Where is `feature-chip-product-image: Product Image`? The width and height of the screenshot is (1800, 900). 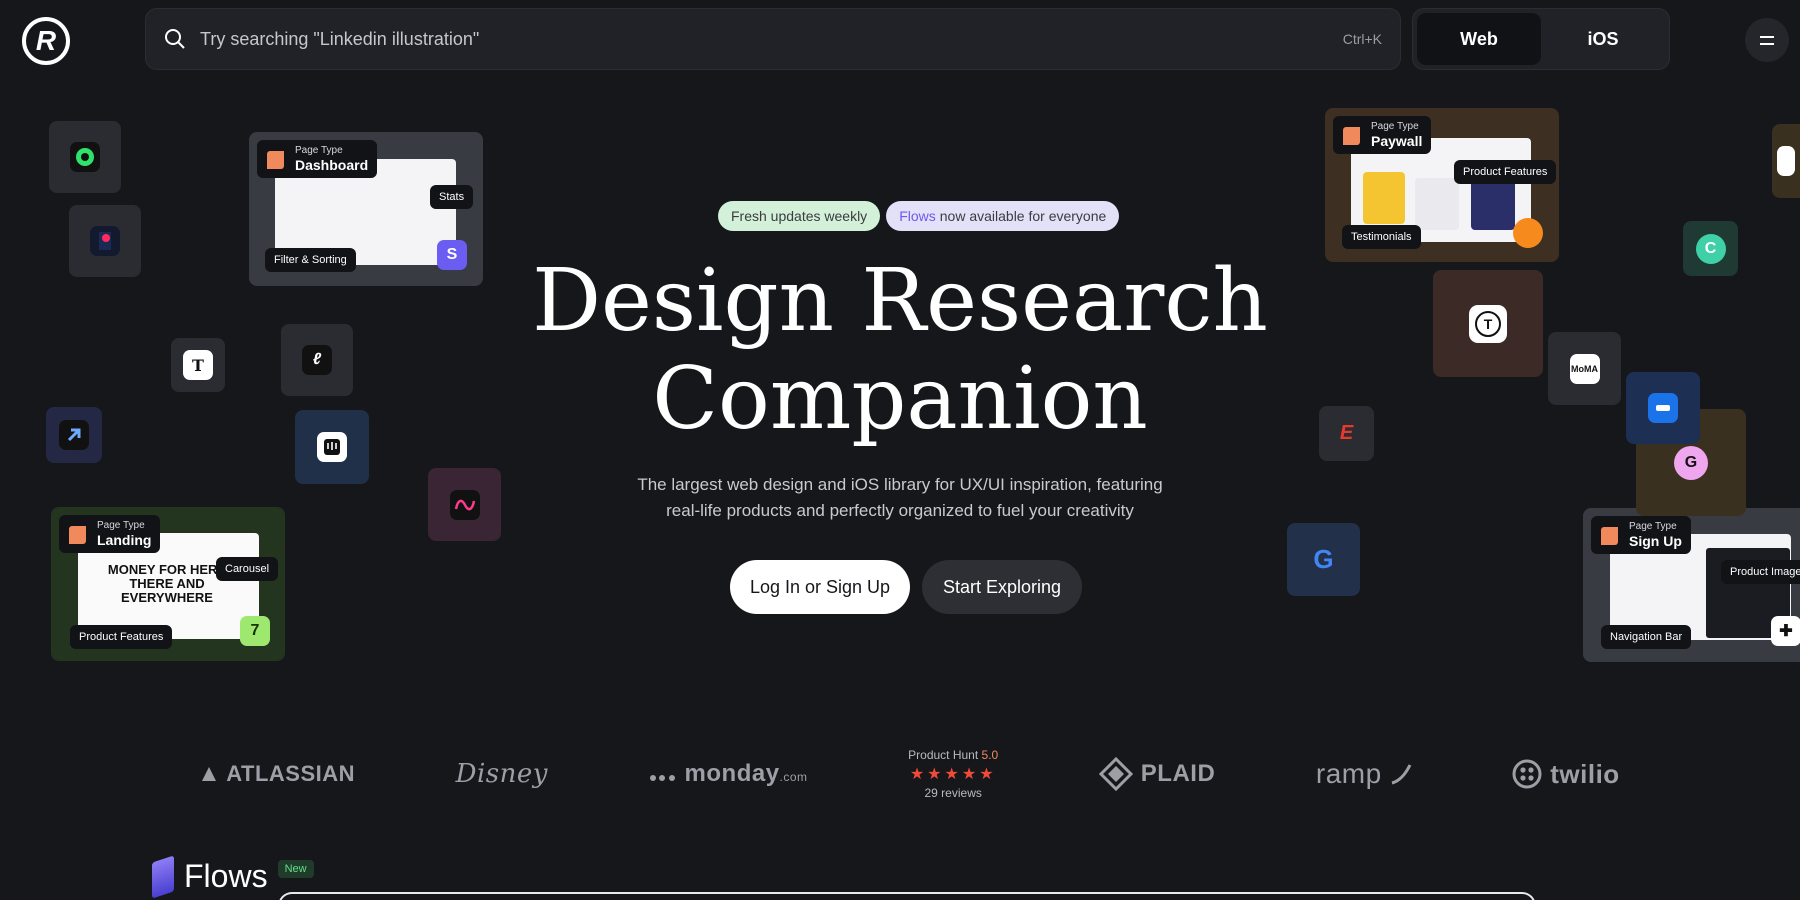
feature-chip-product-image: Product Image is located at coordinates (1760, 572).